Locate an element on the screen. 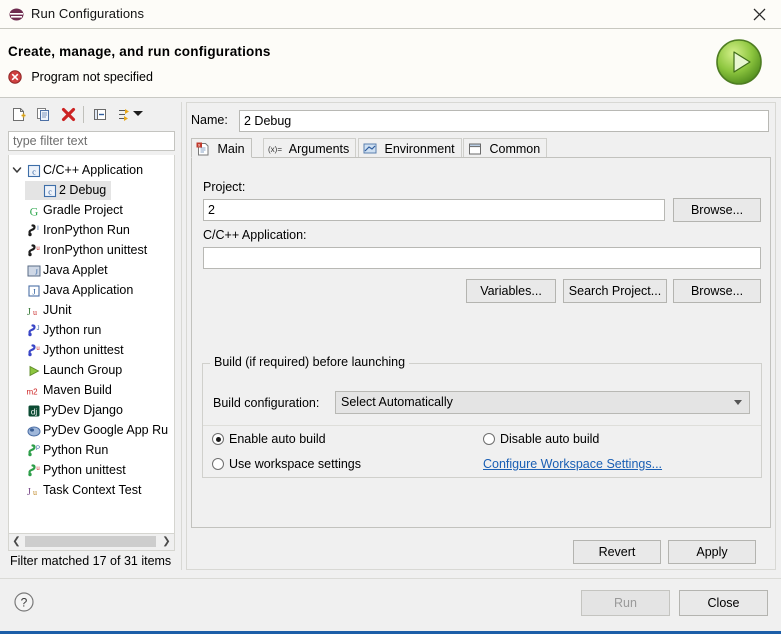 The width and height of the screenshot is (781, 634). jython-run-icon: J is located at coordinates (34, 331).